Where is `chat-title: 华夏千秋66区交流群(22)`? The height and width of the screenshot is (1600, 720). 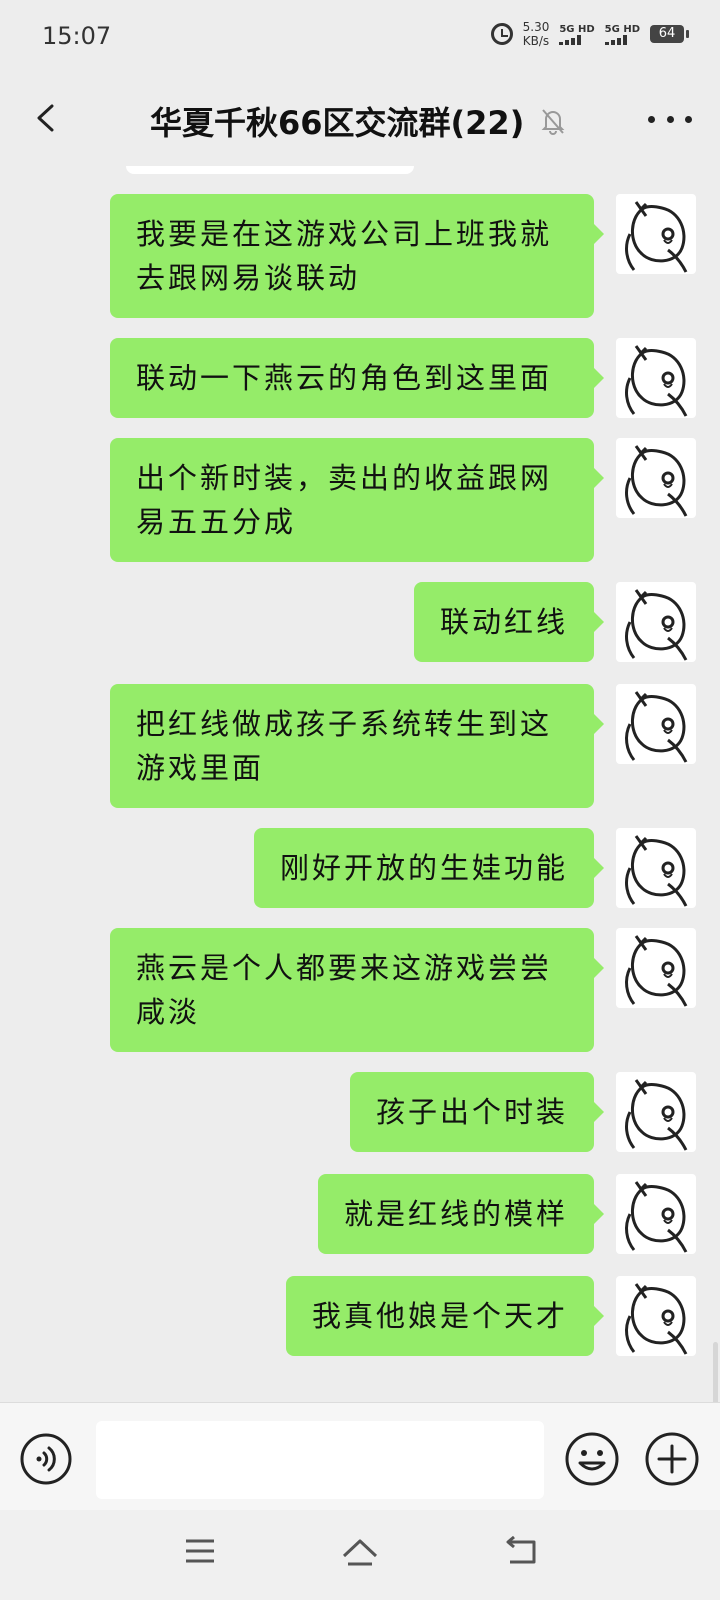
chat-title: 华夏千秋66区交流群(22) is located at coordinates (337, 123).